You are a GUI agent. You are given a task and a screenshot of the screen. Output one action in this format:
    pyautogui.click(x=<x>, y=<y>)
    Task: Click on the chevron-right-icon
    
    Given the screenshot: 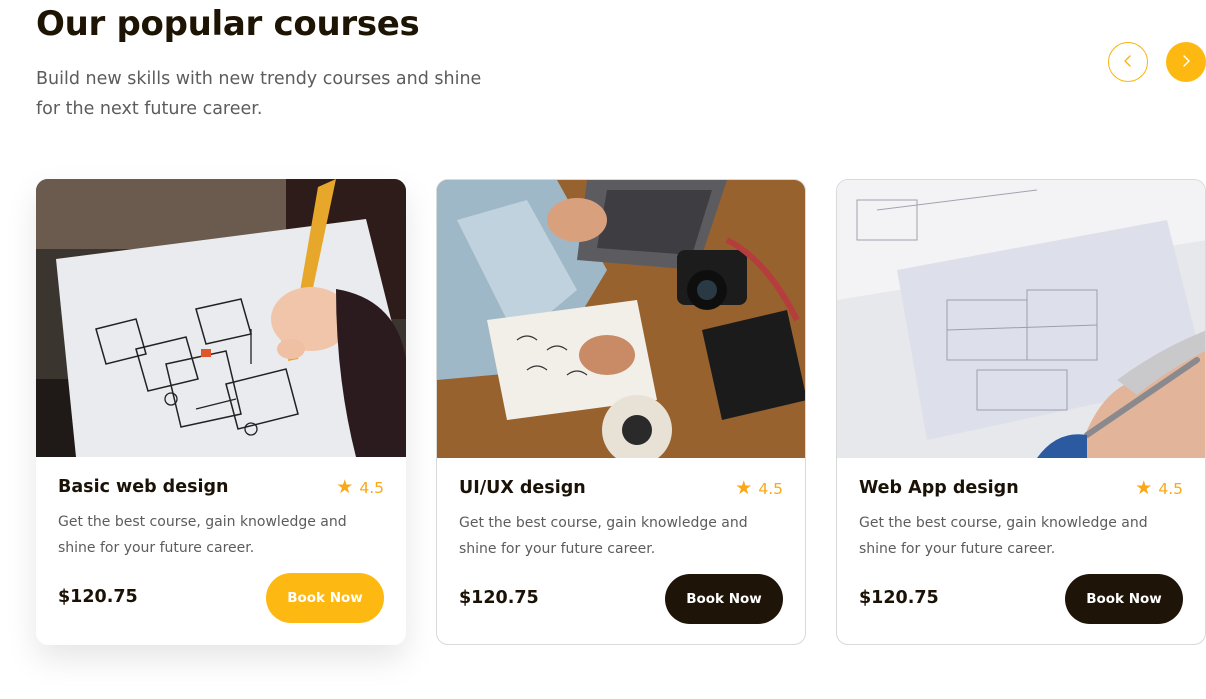 What is the action you would take?
    pyautogui.click(x=1186, y=62)
    